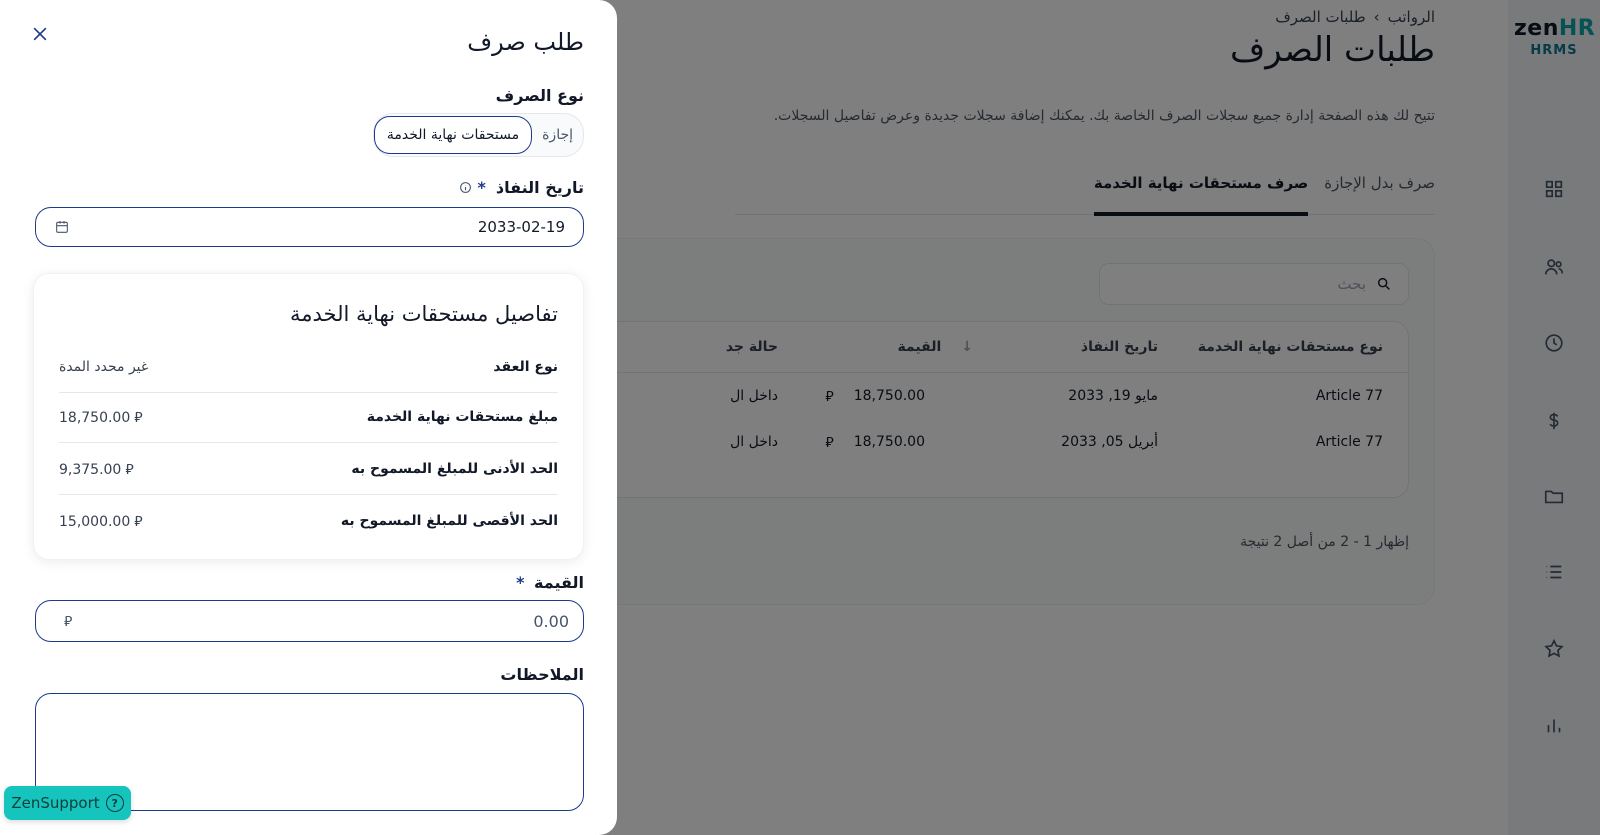  I want to click on amount-input: 0.00 ⃁, so click(309, 621).